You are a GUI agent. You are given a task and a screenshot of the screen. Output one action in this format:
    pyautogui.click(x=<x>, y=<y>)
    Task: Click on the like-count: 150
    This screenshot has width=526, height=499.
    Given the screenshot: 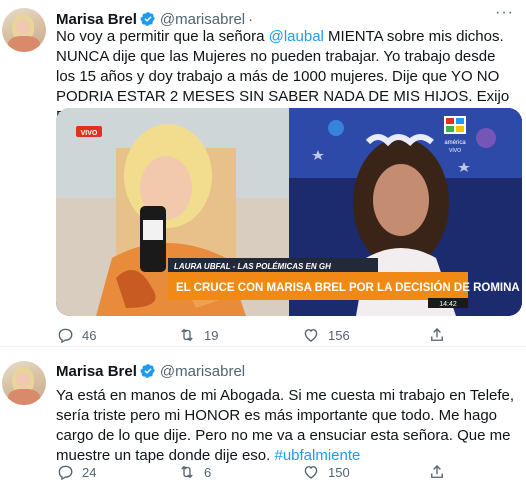 What is the action you would take?
    pyautogui.click(x=339, y=472)
    